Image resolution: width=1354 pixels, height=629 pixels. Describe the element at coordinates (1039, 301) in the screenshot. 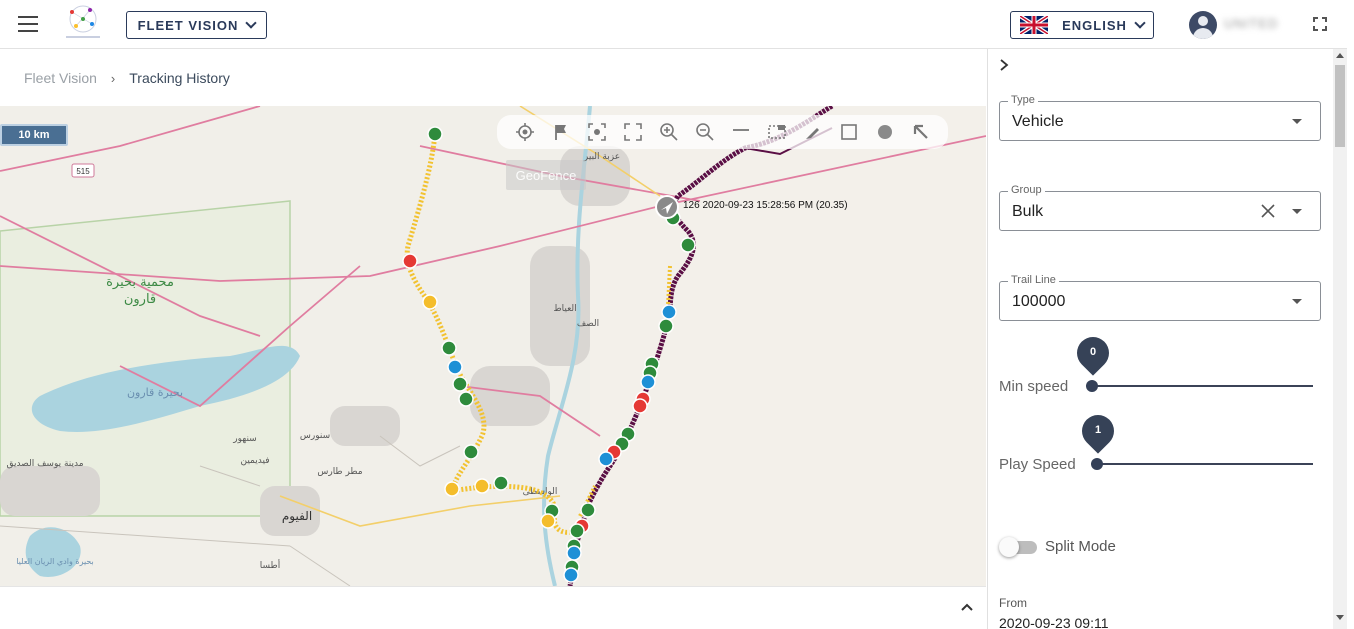

I see `trail-line-value: 100000` at that location.